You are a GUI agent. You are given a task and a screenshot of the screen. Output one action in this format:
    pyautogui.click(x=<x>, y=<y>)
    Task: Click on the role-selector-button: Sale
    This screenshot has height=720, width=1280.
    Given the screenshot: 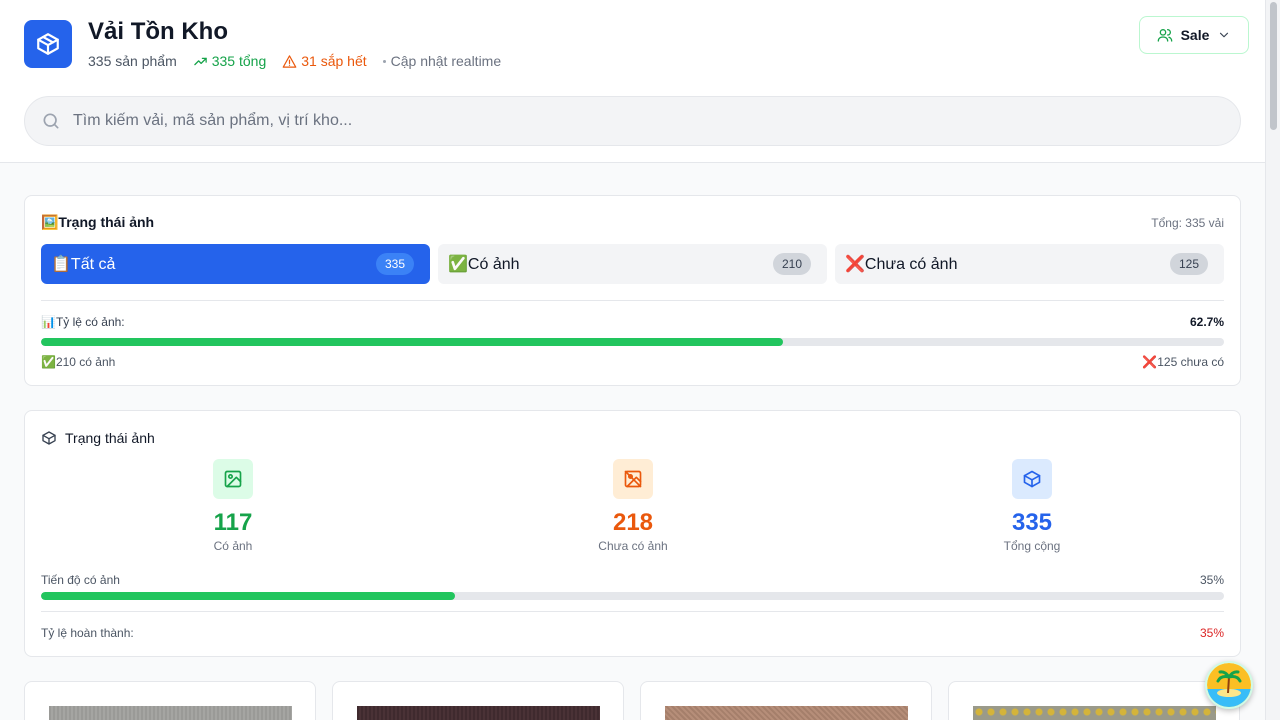 What is the action you would take?
    pyautogui.click(x=1194, y=35)
    